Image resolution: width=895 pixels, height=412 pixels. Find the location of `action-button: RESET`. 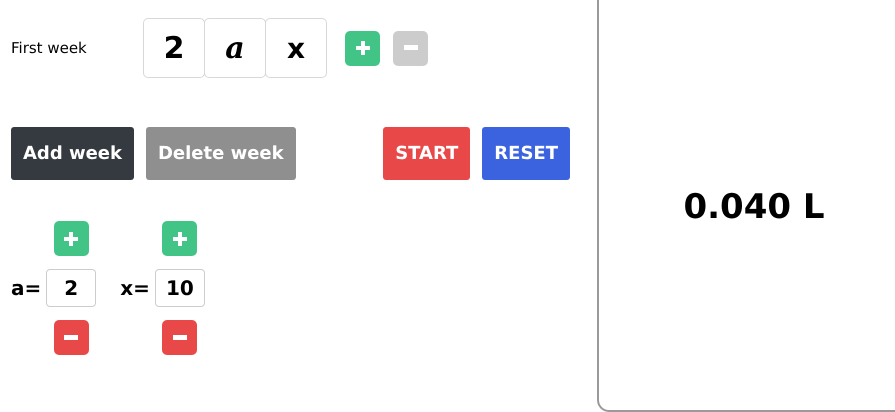

action-button: RESET is located at coordinates (526, 153).